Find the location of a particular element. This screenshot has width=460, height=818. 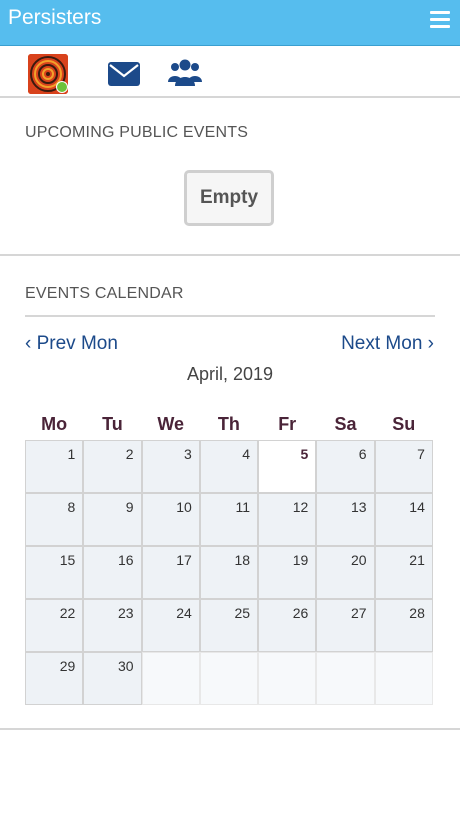

top-bar: Persisters is located at coordinates (230, 23).